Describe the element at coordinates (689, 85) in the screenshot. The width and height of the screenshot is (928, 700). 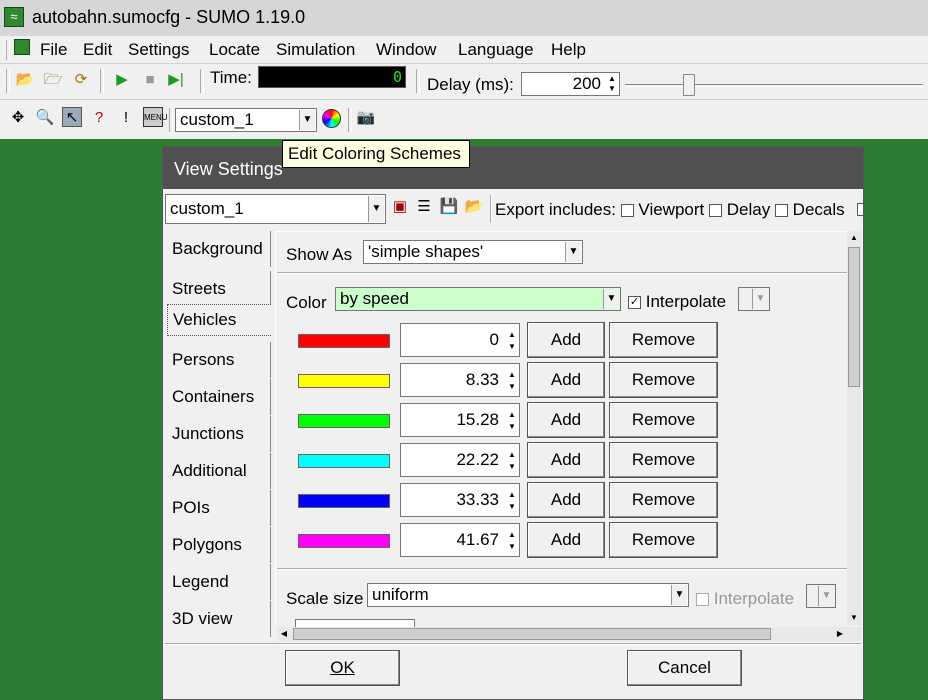
I see `delay-slider-thumb` at that location.